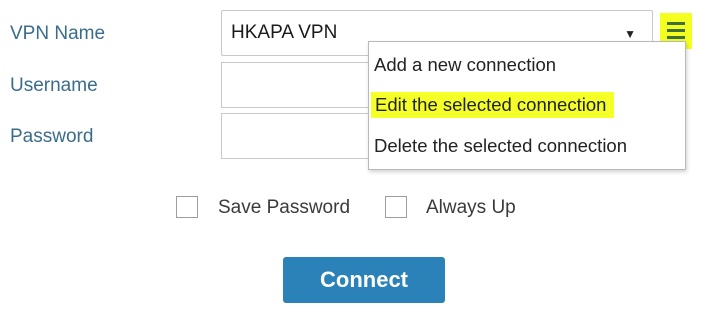 The image size is (701, 315). Describe the element at coordinates (471, 207) in the screenshot. I see `always-up-label: Always Up` at that location.